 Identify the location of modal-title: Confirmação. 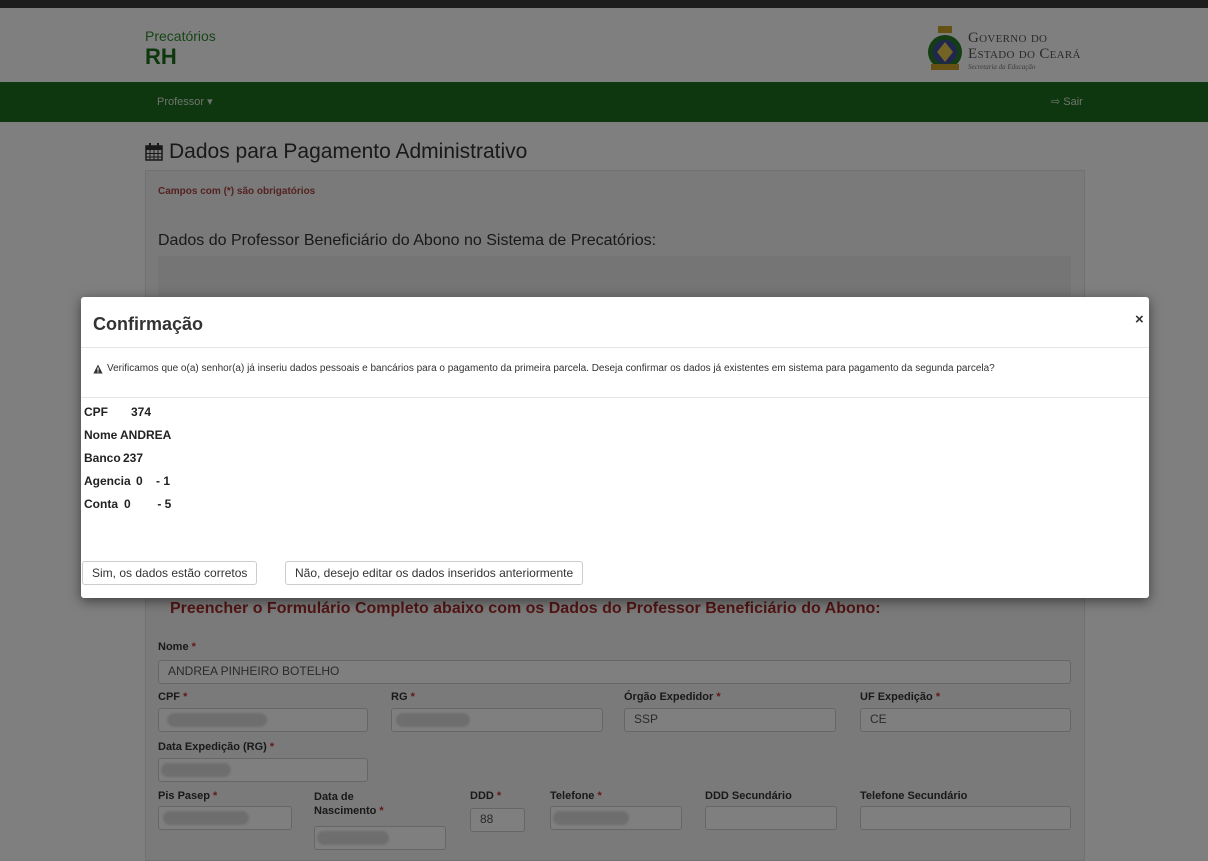
(148, 324).